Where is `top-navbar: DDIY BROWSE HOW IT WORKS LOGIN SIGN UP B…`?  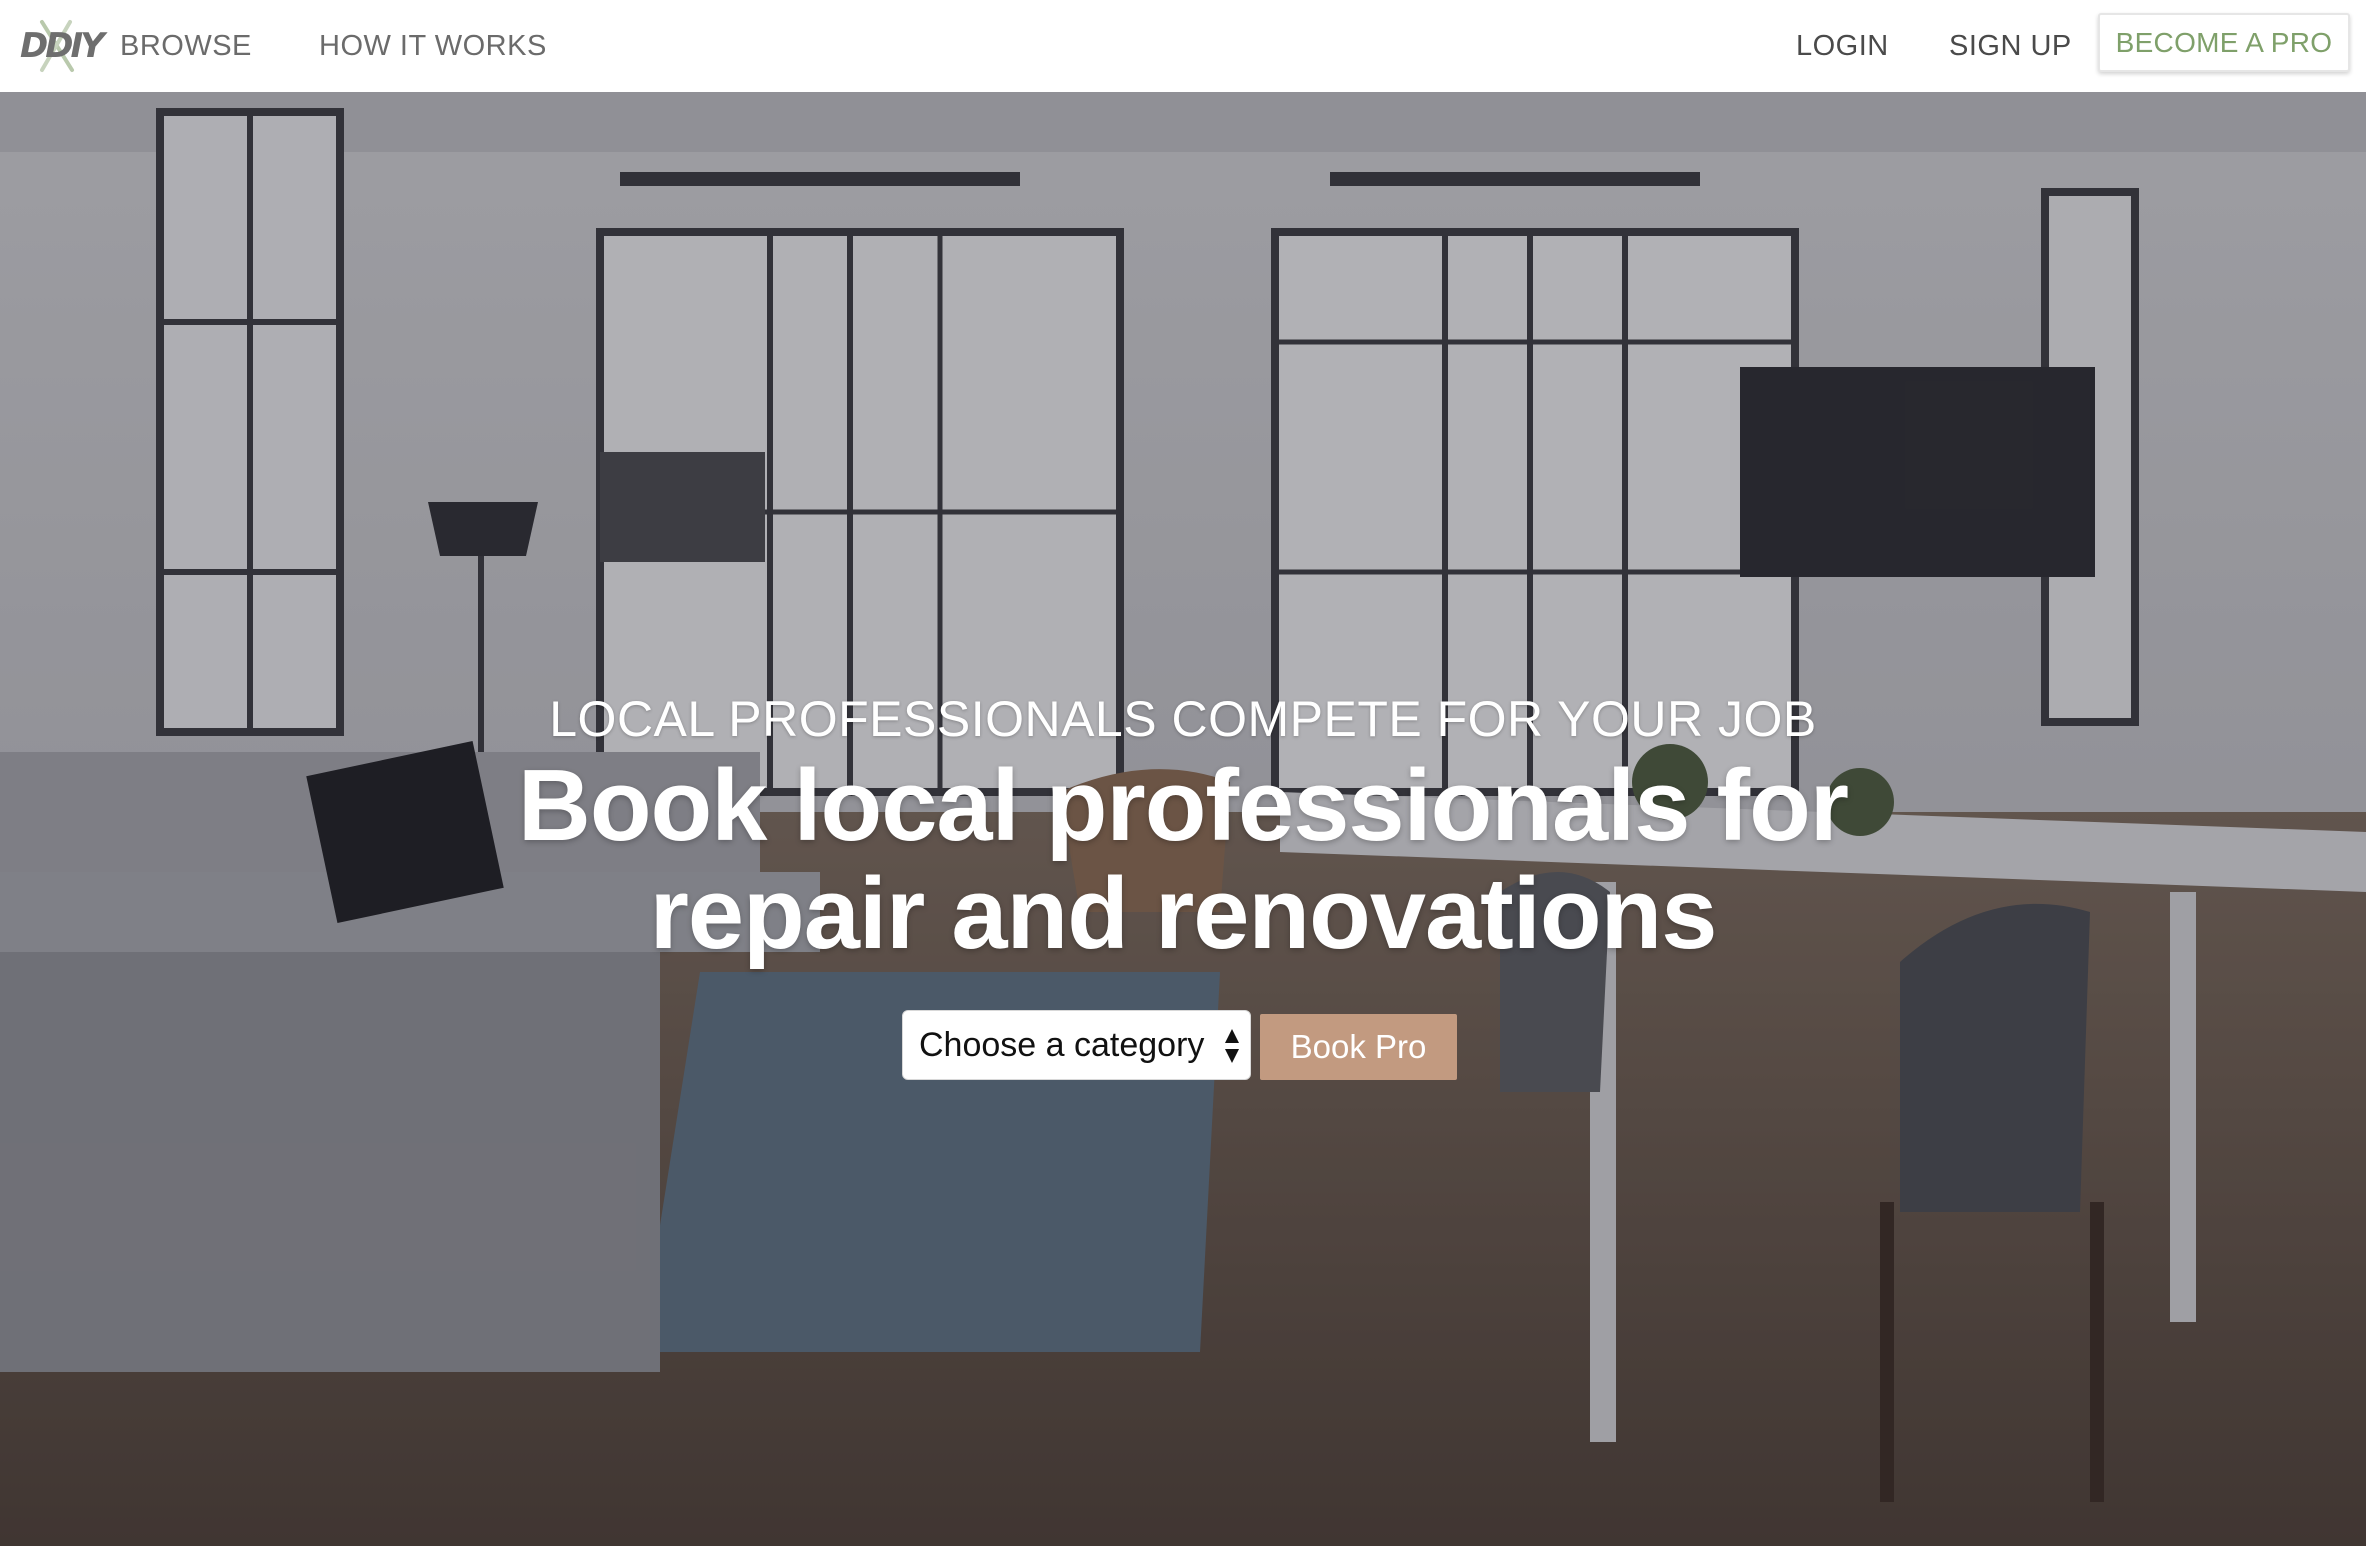
top-navbar: DDIY BROWSE HOW IT WORKS LOGIN SIGN UP B… is located at coordinates (1183, 46).